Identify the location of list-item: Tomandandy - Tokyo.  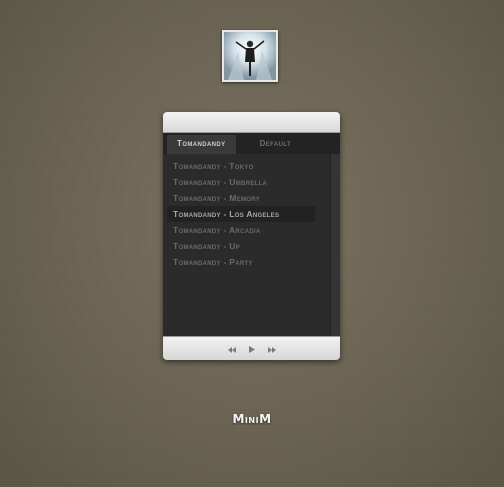
(241, 166).